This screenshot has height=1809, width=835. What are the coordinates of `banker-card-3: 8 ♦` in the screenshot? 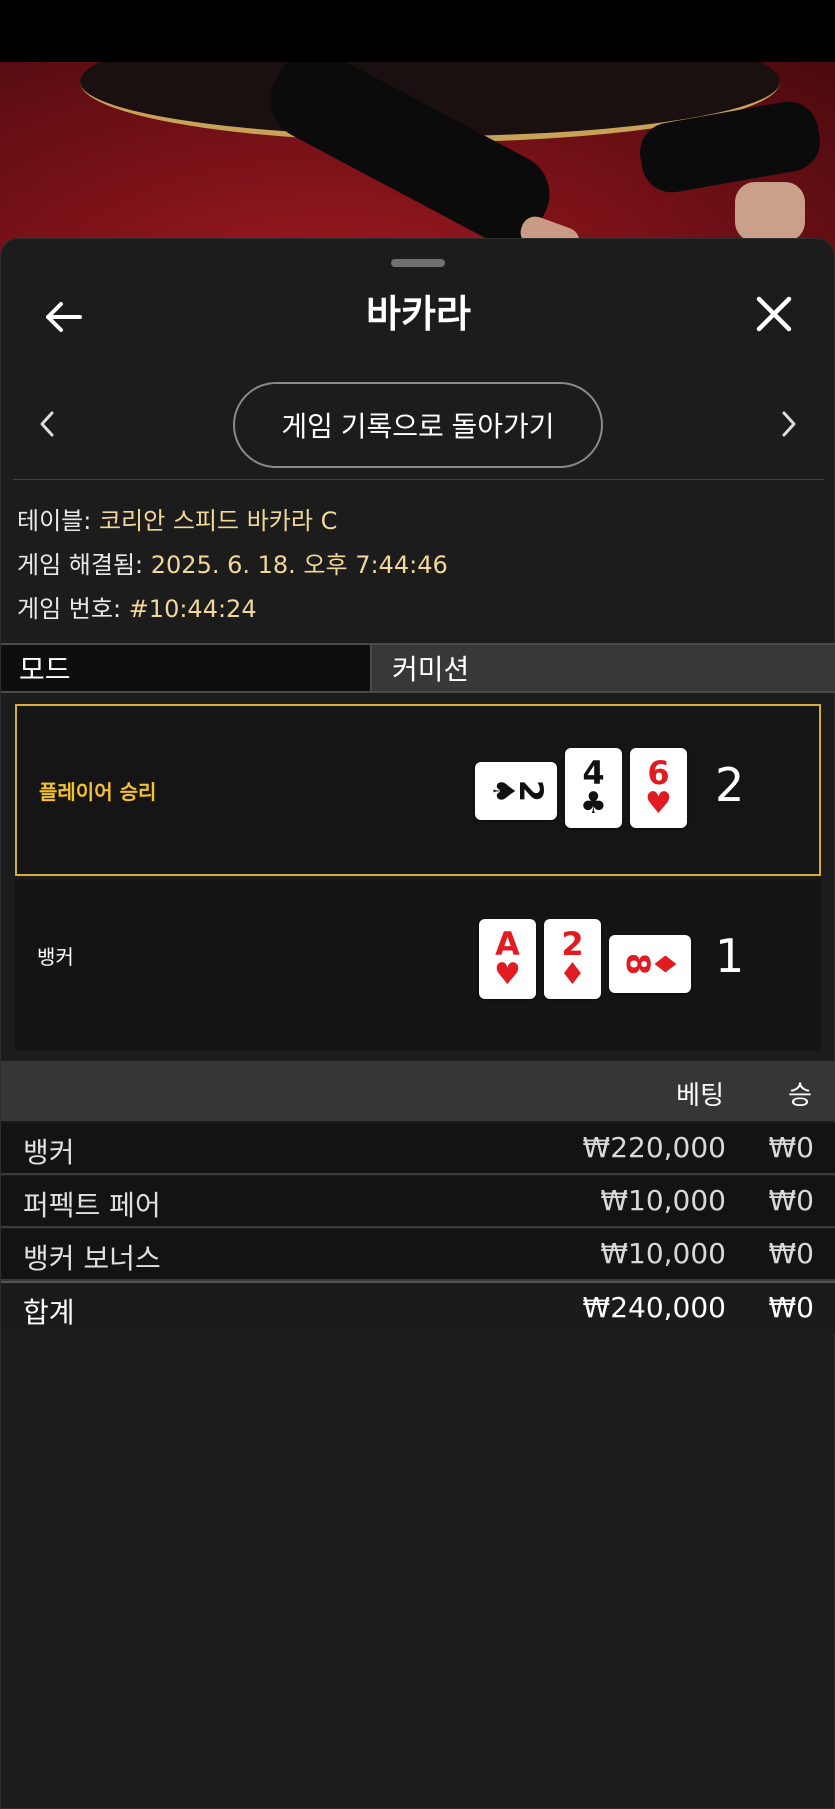 It's located at (650, 964).